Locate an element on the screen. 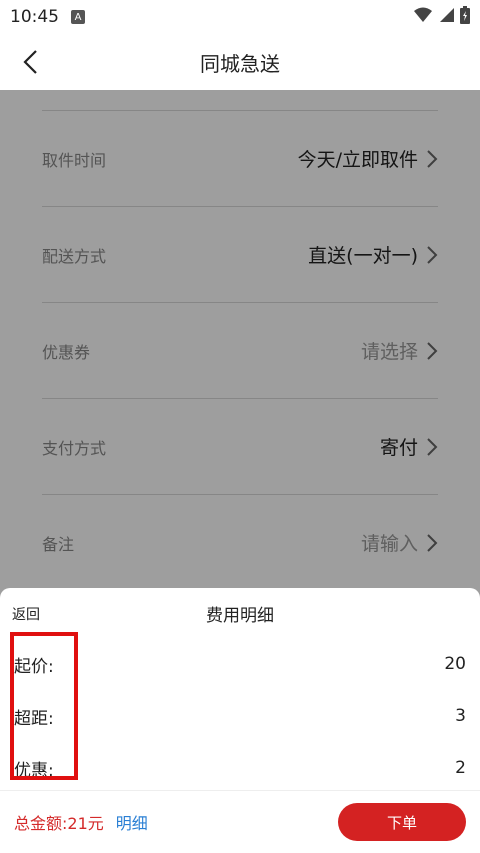 This screenshot has height=853, width=480. chevron-left-icon is located at coordinates (30, 62).